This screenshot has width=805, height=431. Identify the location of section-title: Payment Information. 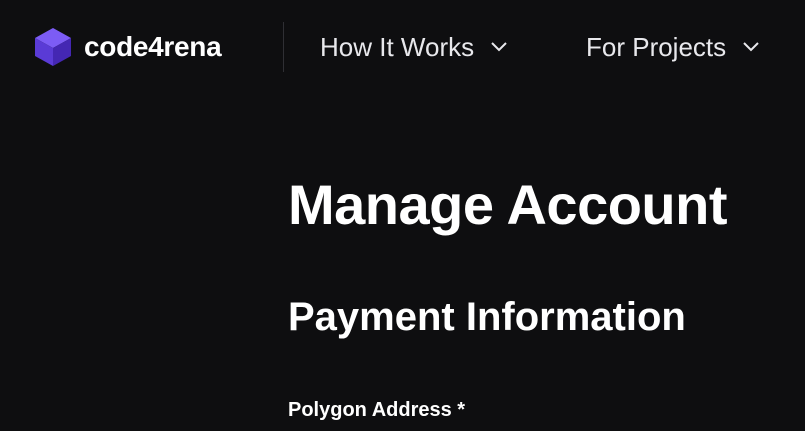
(487, 317).